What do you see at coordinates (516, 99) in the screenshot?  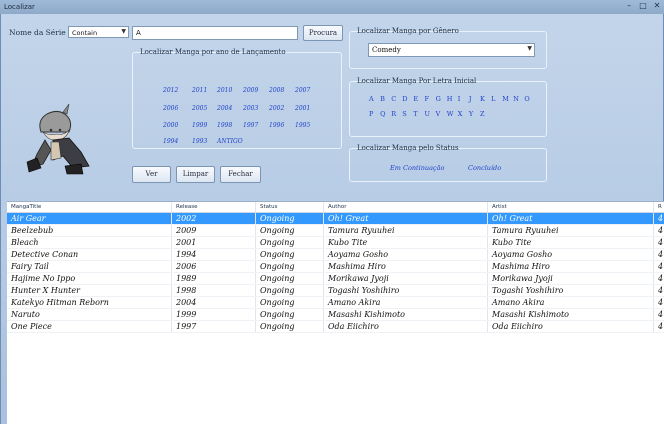 I see `letter-link: N` at bounding box center [516, 99].